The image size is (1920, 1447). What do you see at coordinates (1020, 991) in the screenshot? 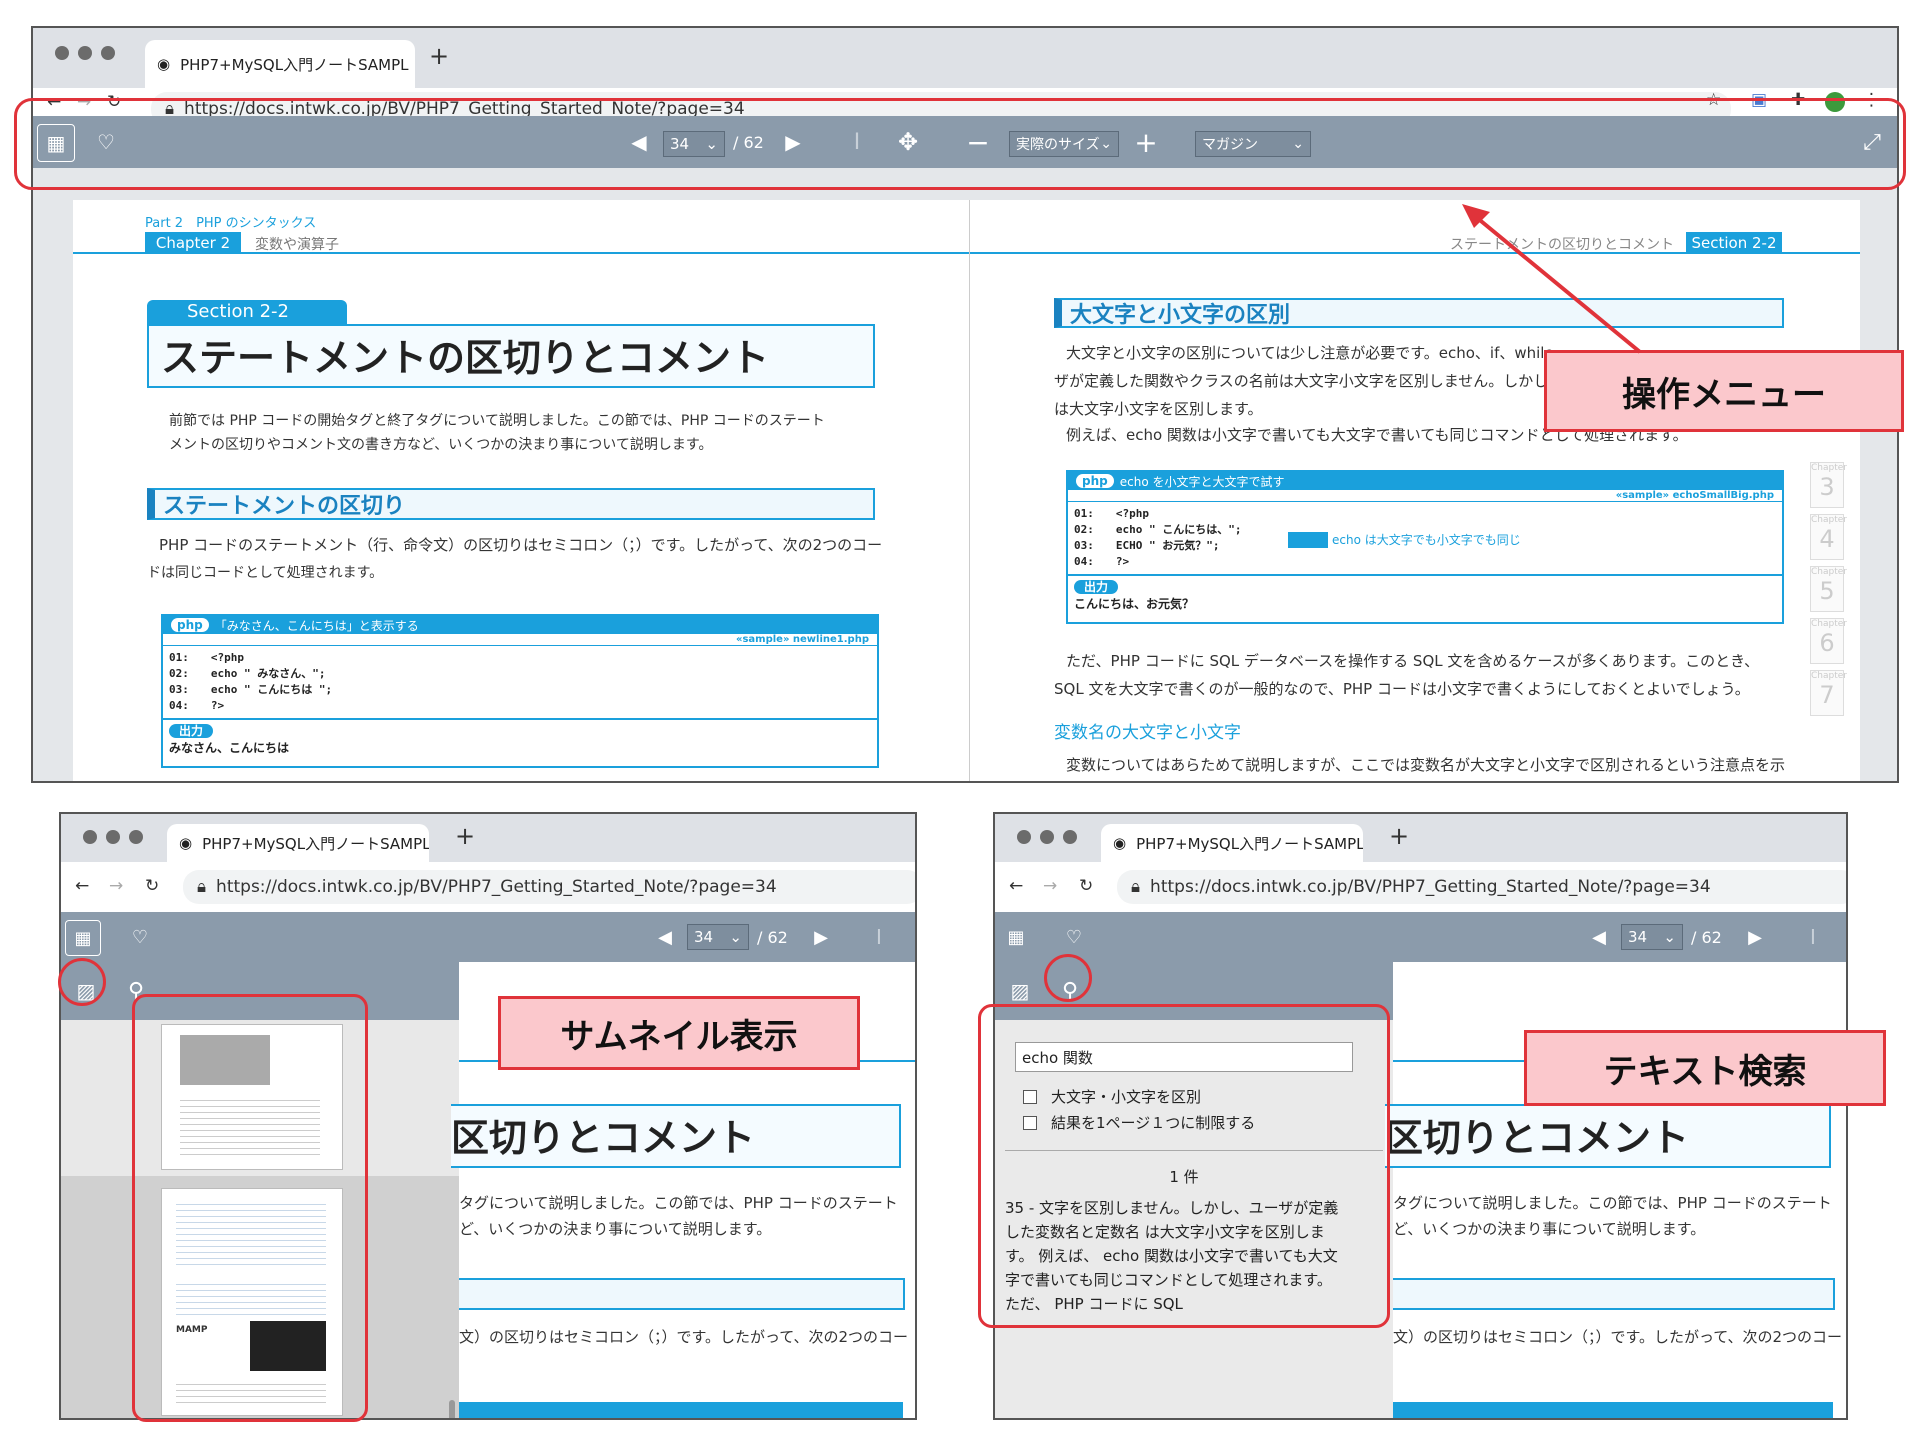
I see `thumbnail-view-icon: ▨` at bounding box center [1020, 991].